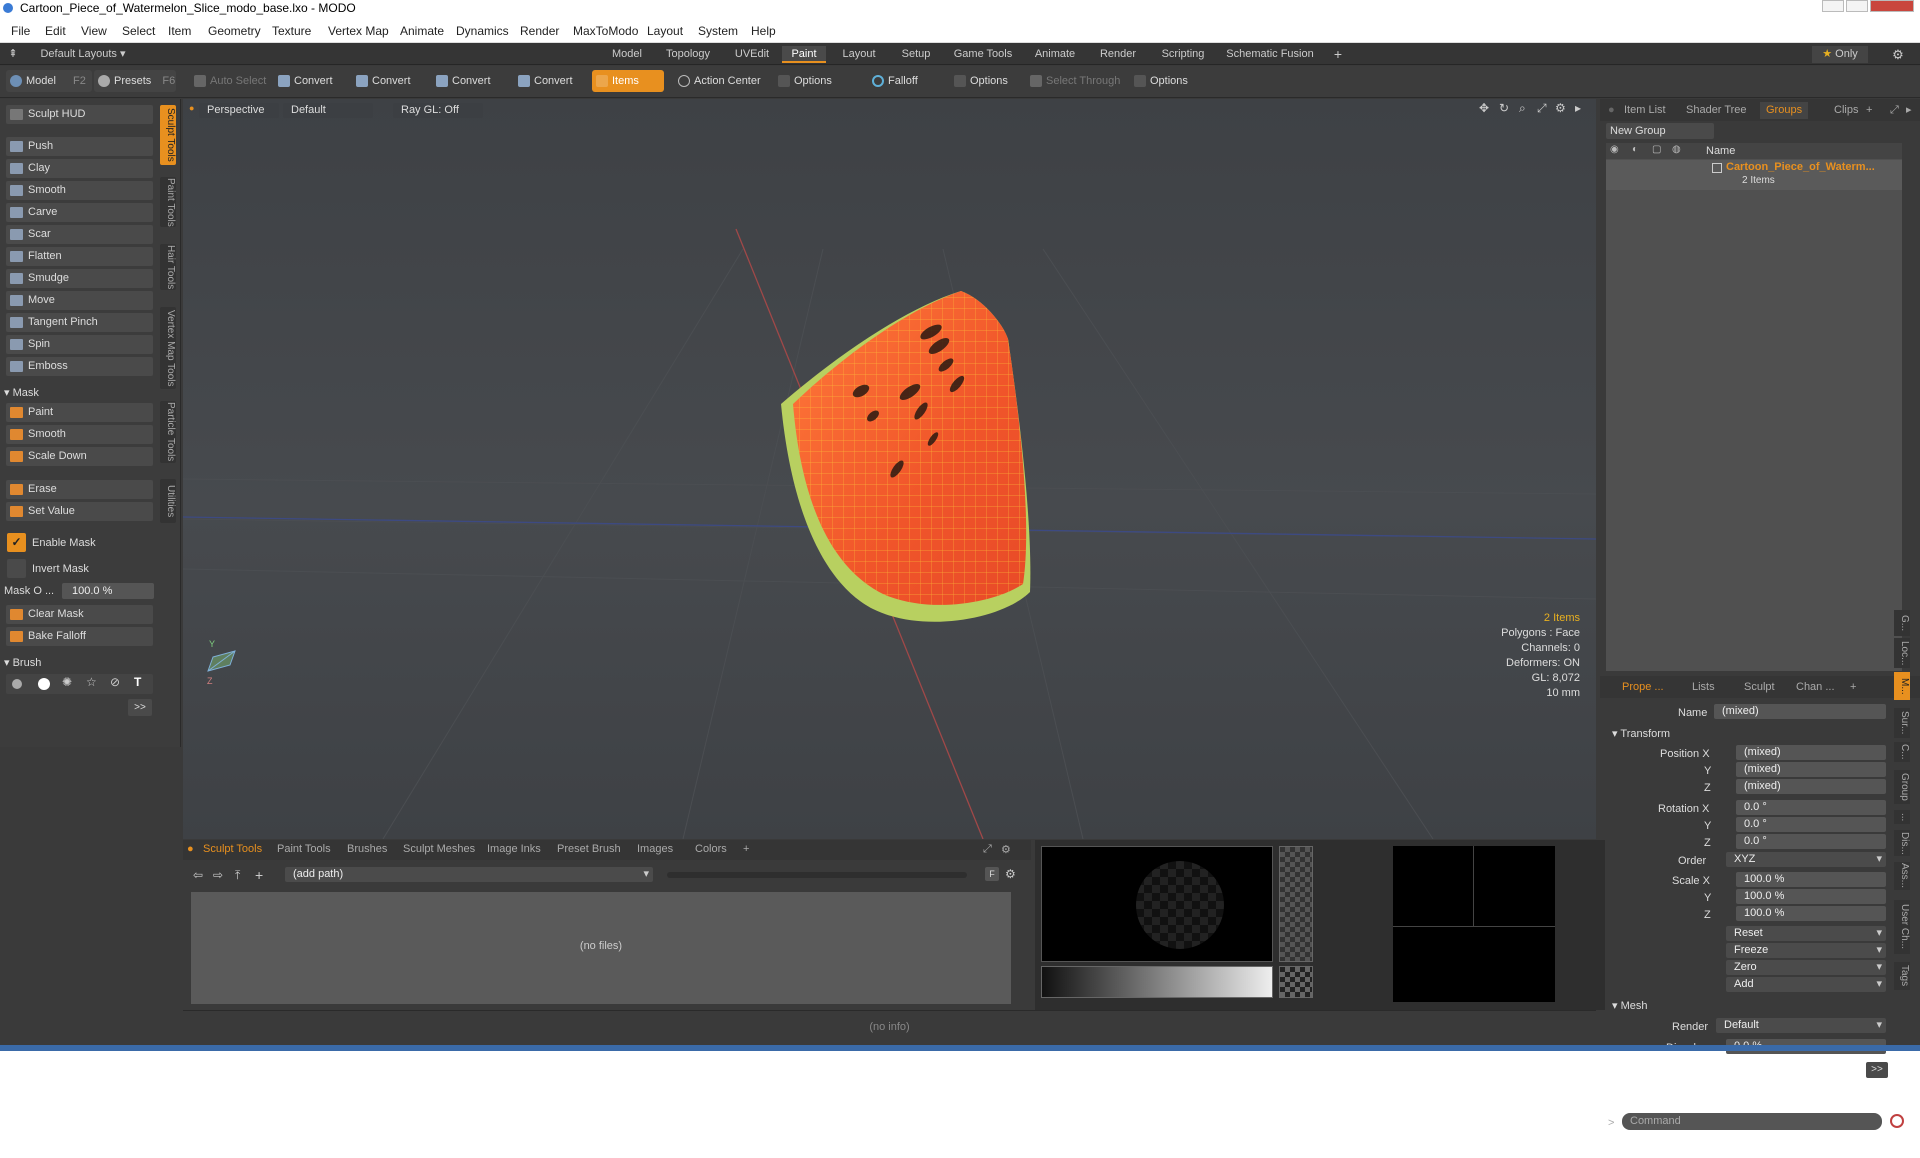  What do you see at coordinates (859, 54) in the screenshot?
I see `tab-layout: Layout` at bounding box center [859, 54].